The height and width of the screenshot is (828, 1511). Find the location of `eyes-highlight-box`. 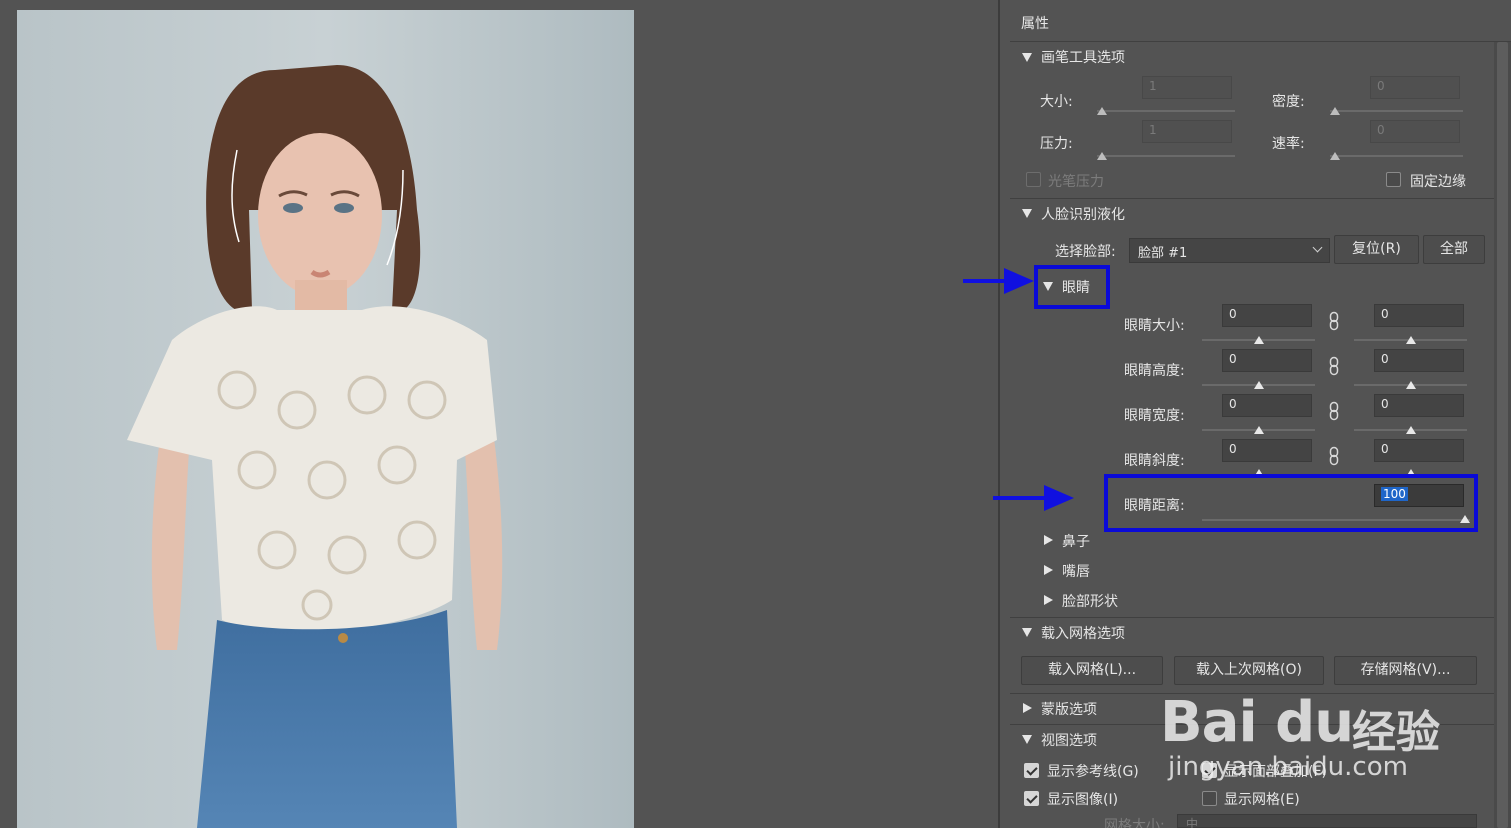

eyes-highlight-box is located at coordinates (1072, 287).